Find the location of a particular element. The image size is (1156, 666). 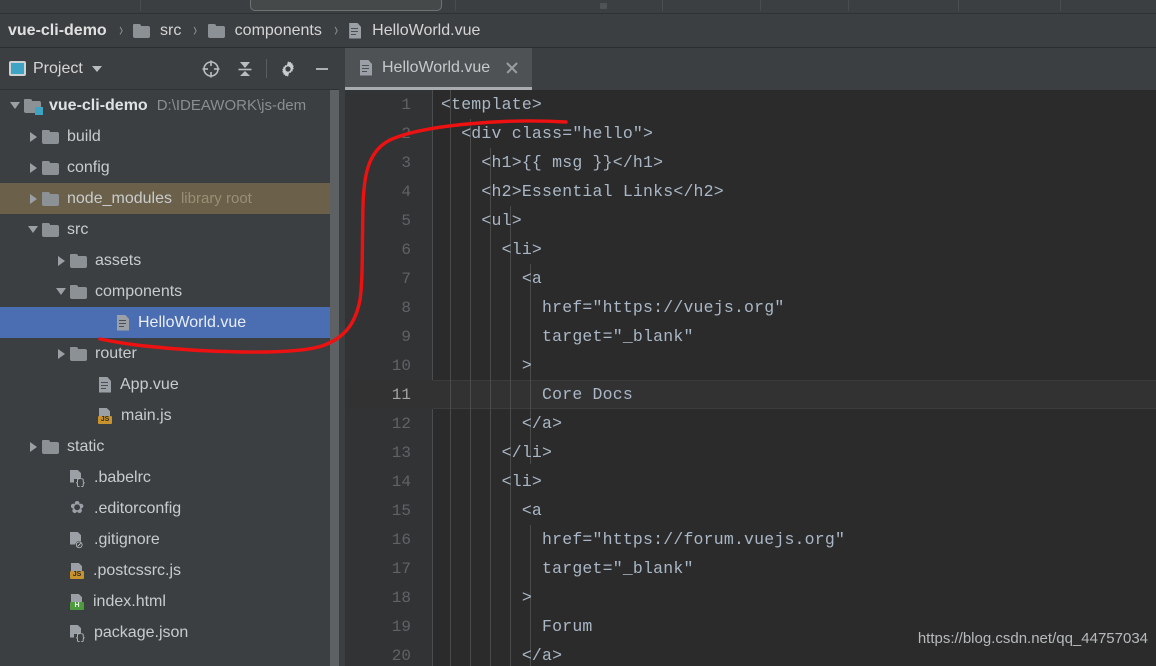

line-number: 1 is located at coordinates (406, 104).